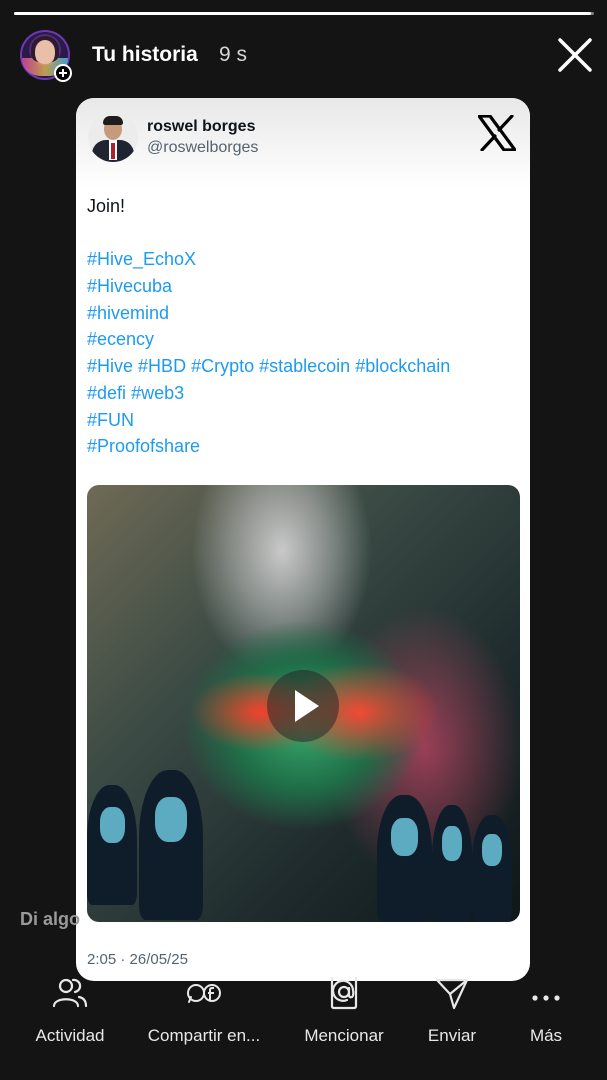  What do you see at coordinates (120, 339) in the screenshot?
I see `hashtag: #ecency` at bounding box center [120, 339].